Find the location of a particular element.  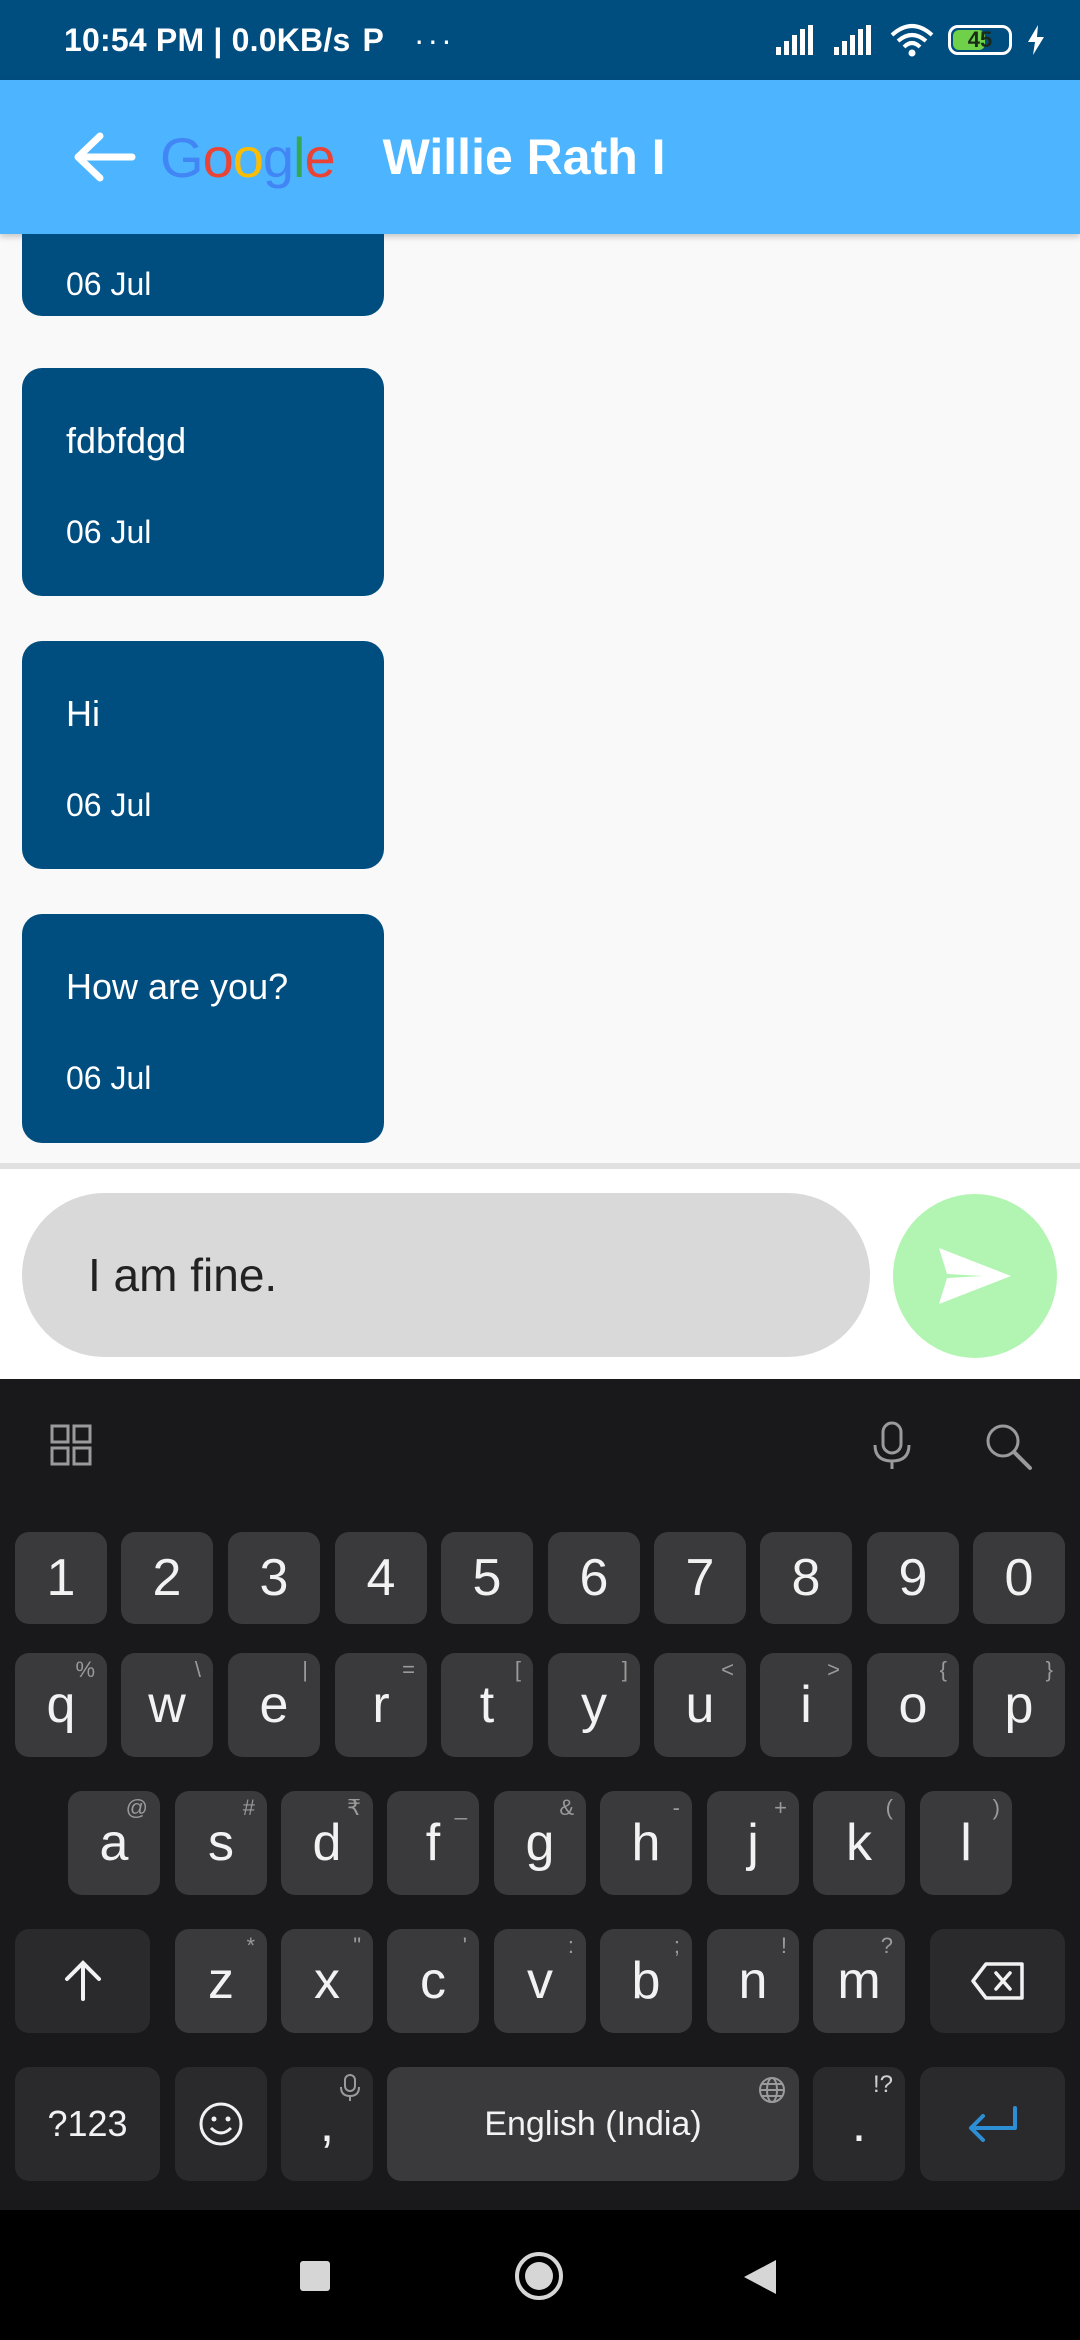

comma-key: , is located at coordinates (327, 2124).